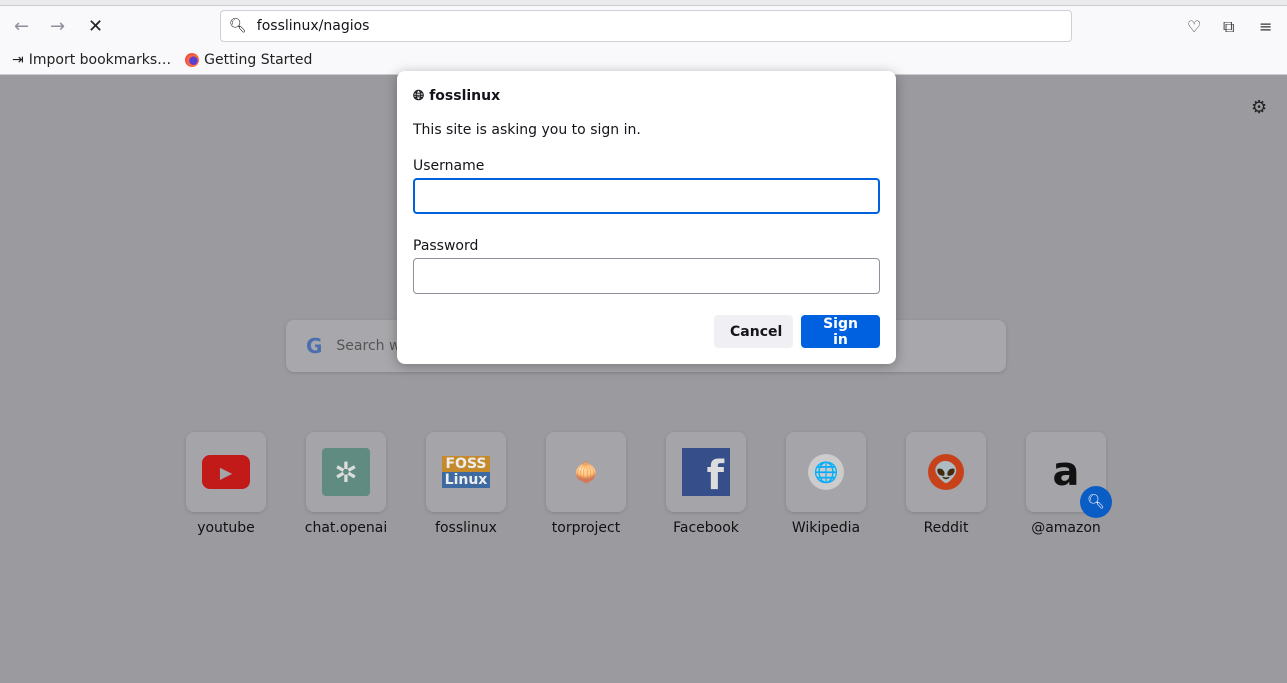  Describe the element at coordinates (1228, 27) in the screenshot. I see `extensions-icon: ⧉` at that location.